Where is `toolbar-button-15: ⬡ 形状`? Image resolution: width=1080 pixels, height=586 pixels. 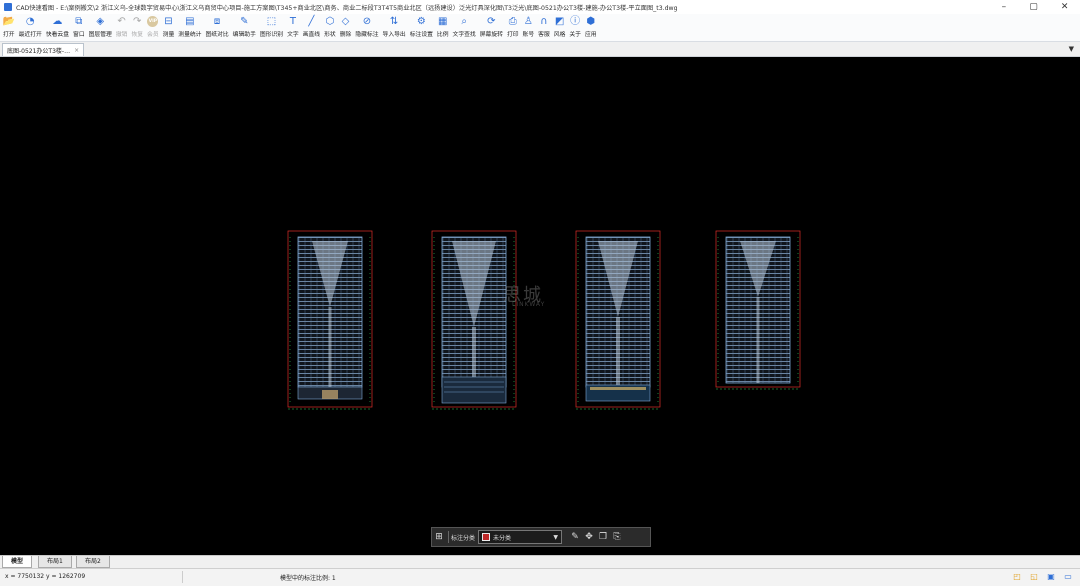
toolbar-button-15: ⬡ 形状 is located at coordinates (330, 26).